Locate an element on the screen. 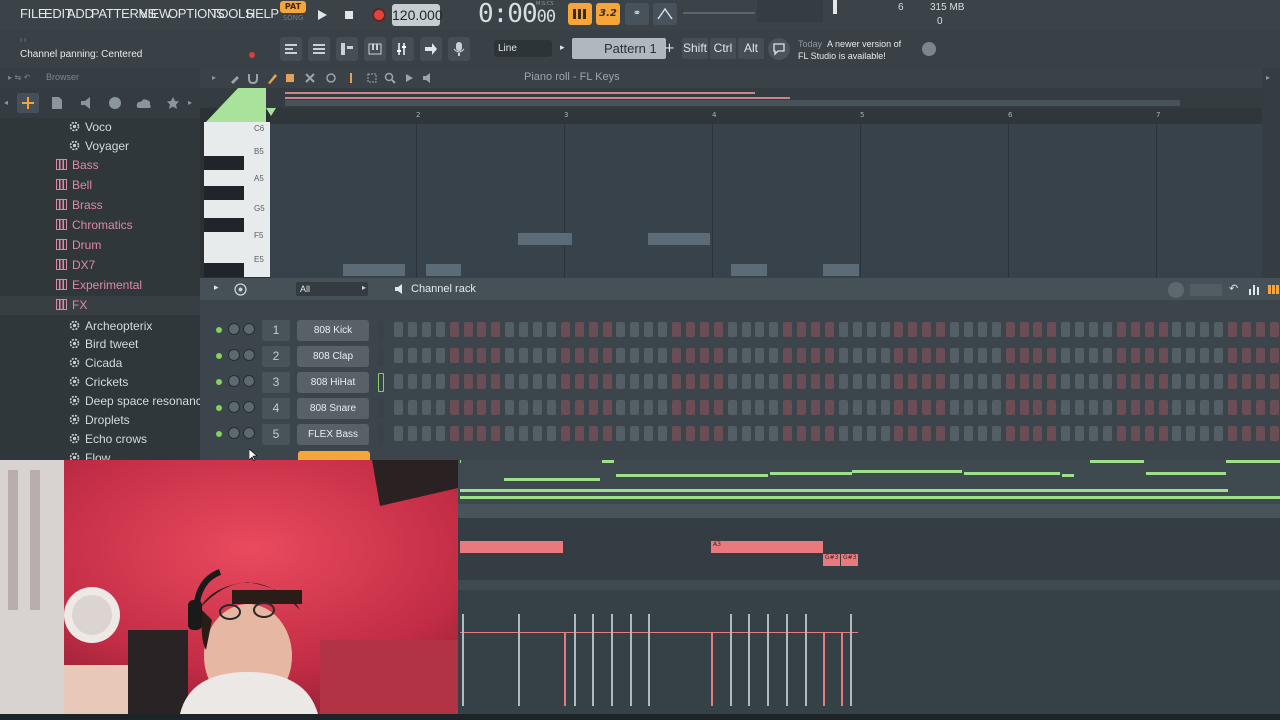 The width and height of the screenshot is (1280, 720). browser-tab-speaker is located at coordinates (87, 103).